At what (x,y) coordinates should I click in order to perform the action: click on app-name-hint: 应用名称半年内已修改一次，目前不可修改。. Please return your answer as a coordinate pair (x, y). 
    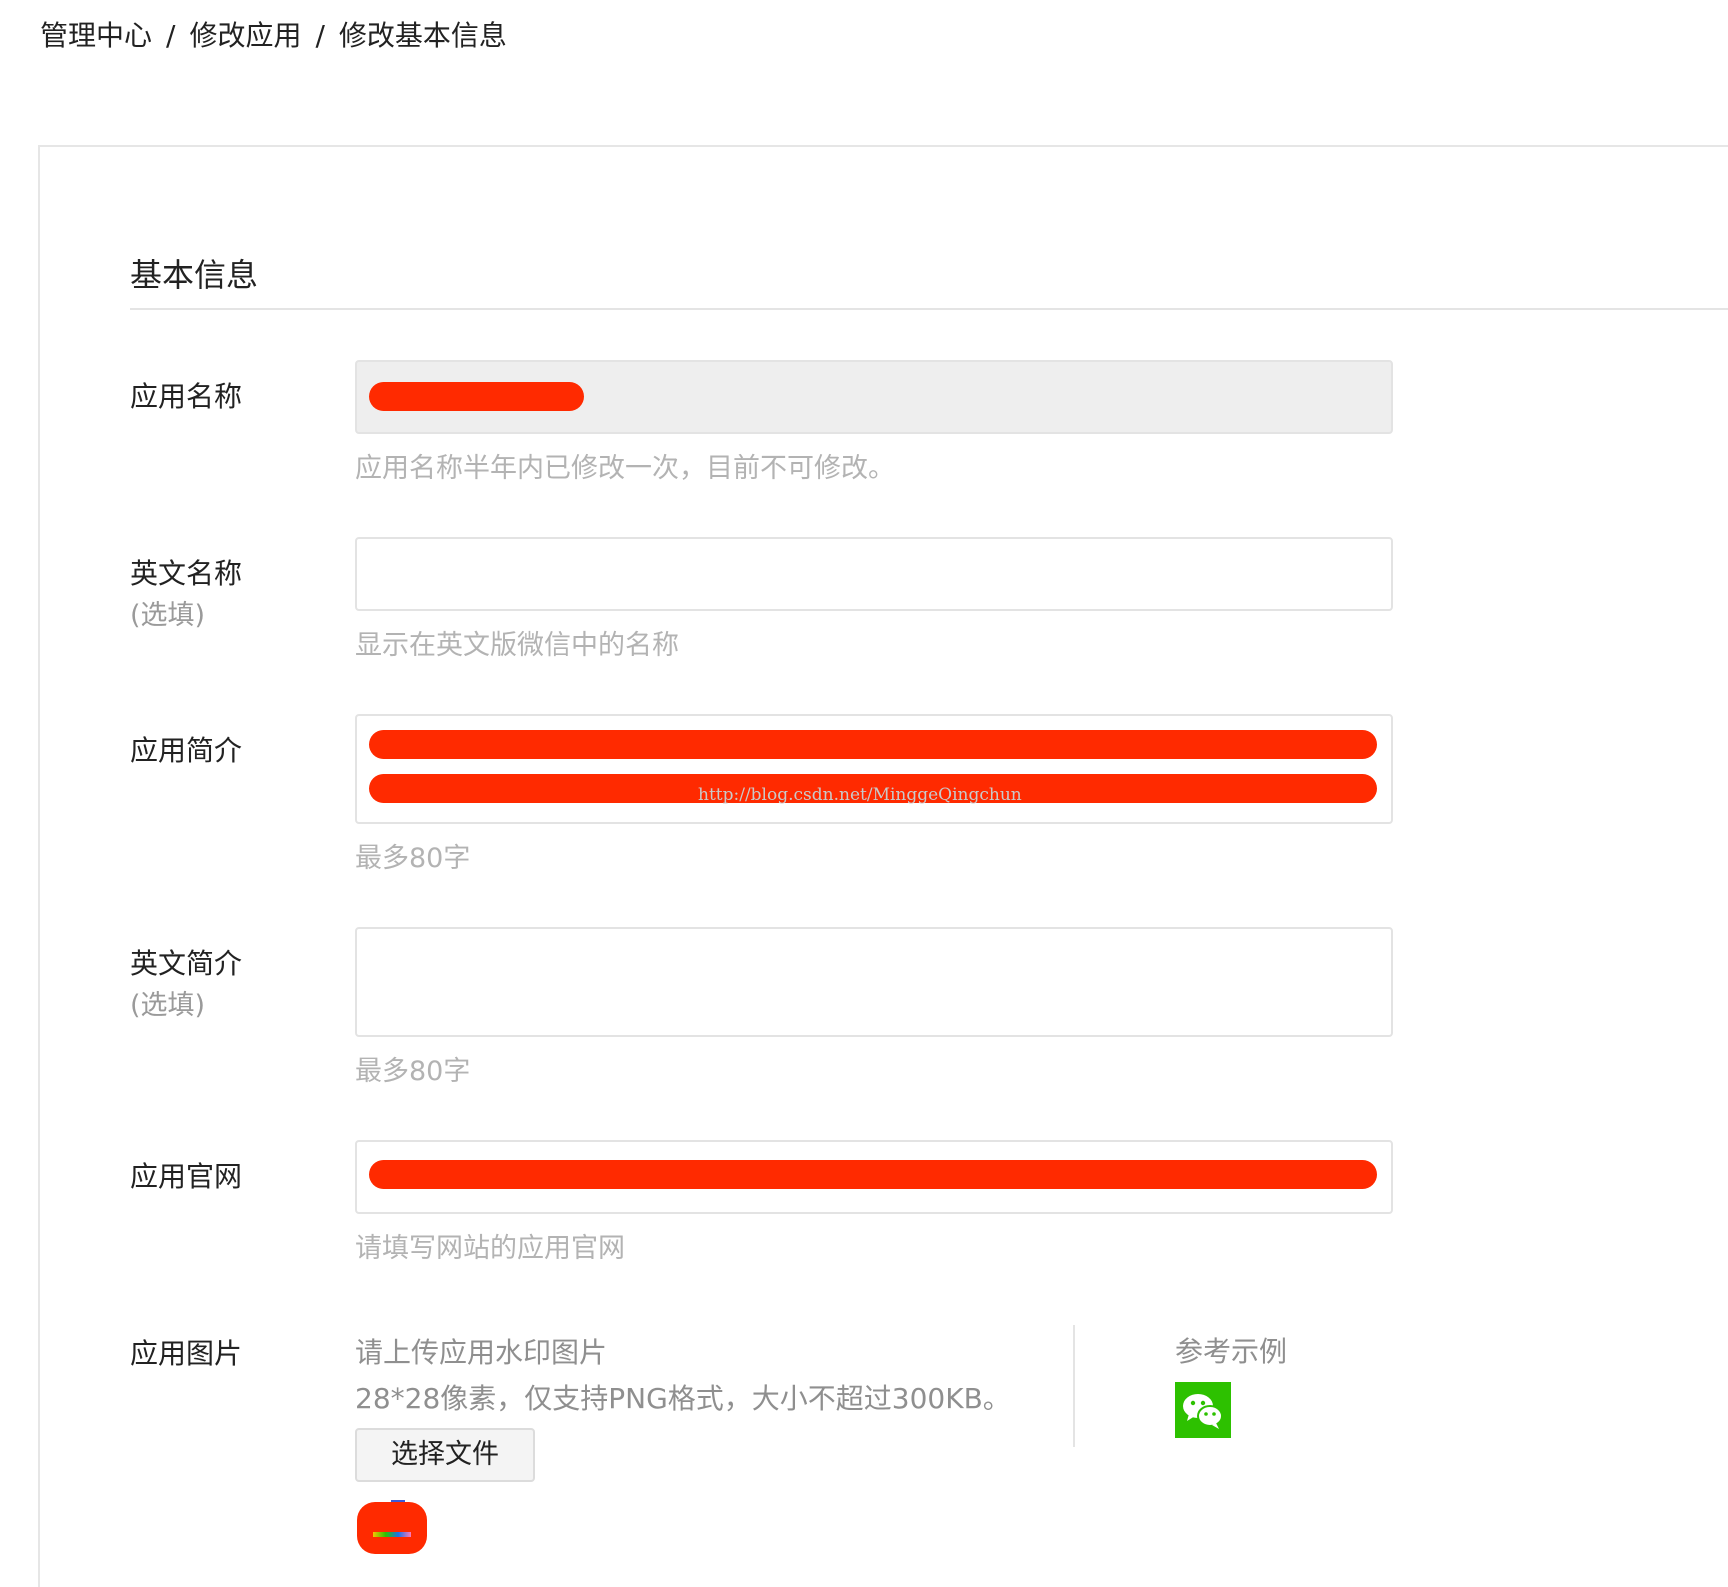
    Looking at the image, I should click on (625, 468).